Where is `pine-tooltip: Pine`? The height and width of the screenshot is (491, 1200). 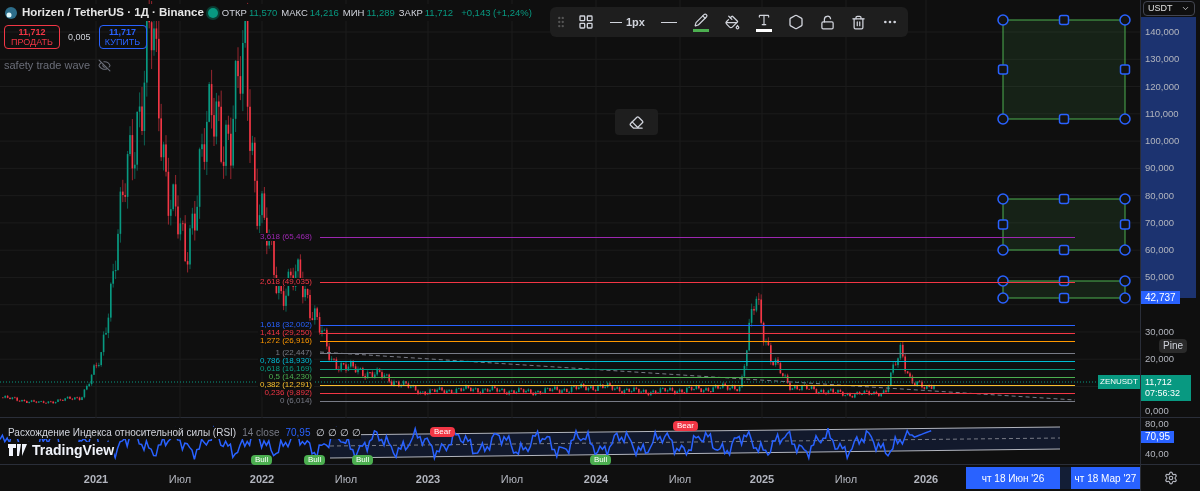
pine-tooltip: Pine is located at coordinates (1173, 346).